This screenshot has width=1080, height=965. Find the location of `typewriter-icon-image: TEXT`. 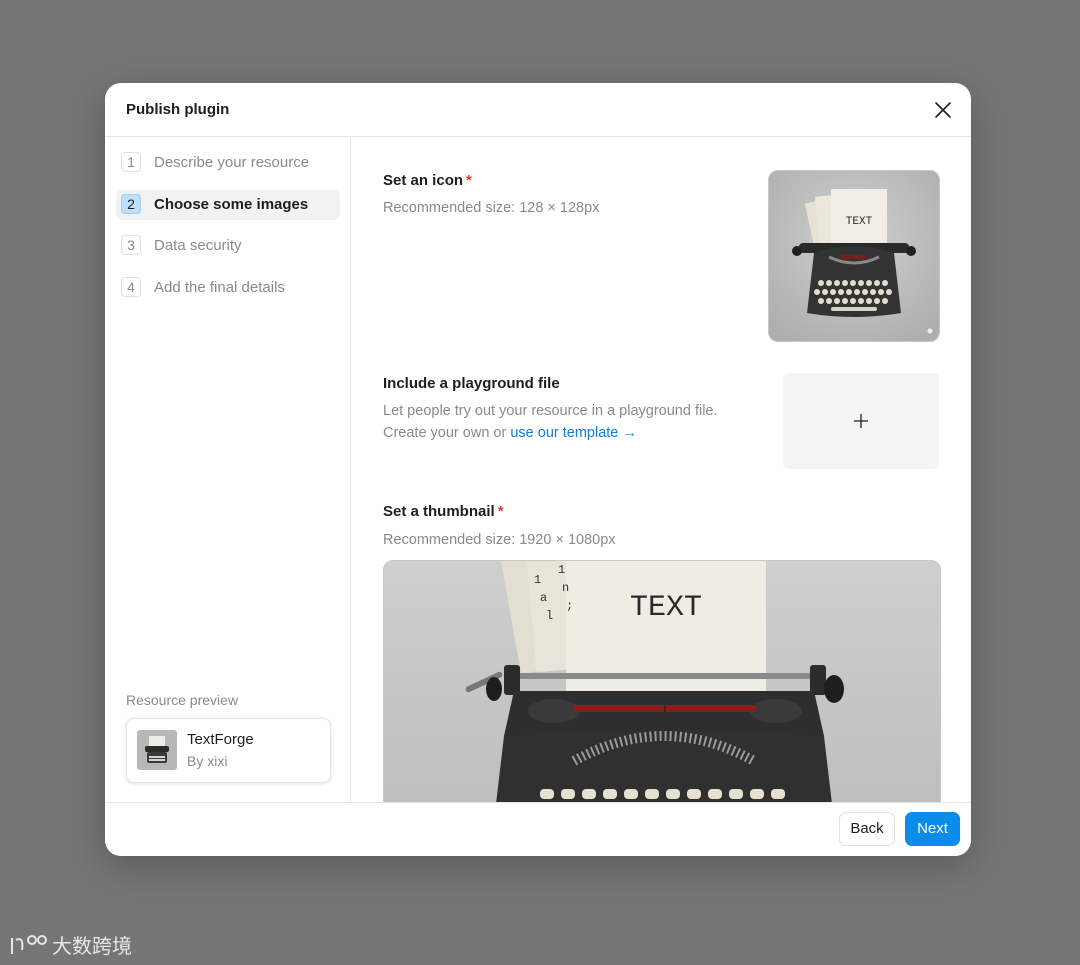

typewriter-icon-image: TEXT is located at coordinates (854, 256).